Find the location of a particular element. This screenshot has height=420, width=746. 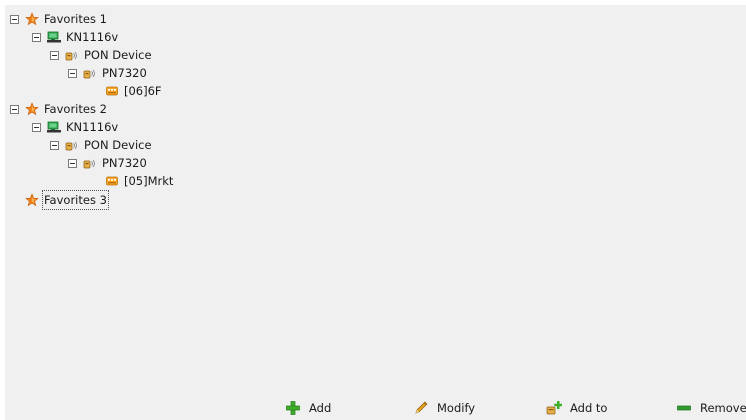

tree-node-favorites-3: Favorites 3 is located at coordinates (59, 200).